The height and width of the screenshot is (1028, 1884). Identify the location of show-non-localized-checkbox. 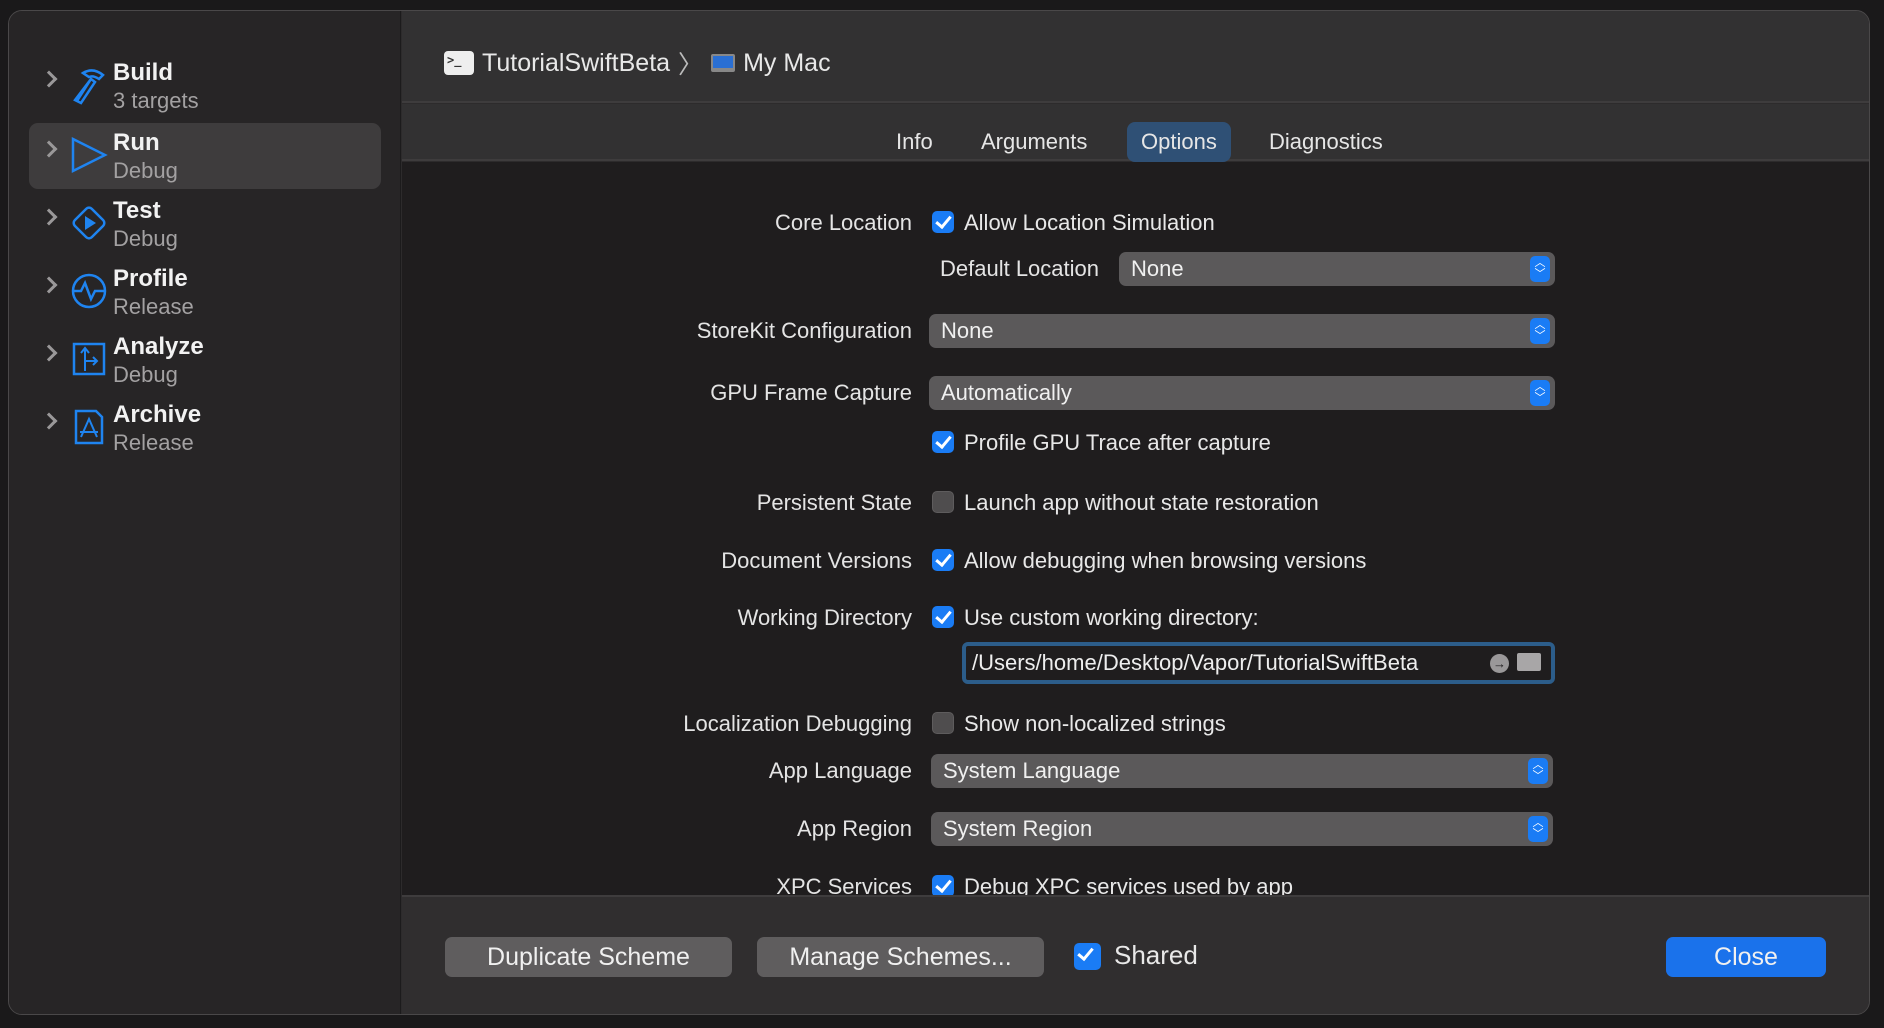
(943, 723).